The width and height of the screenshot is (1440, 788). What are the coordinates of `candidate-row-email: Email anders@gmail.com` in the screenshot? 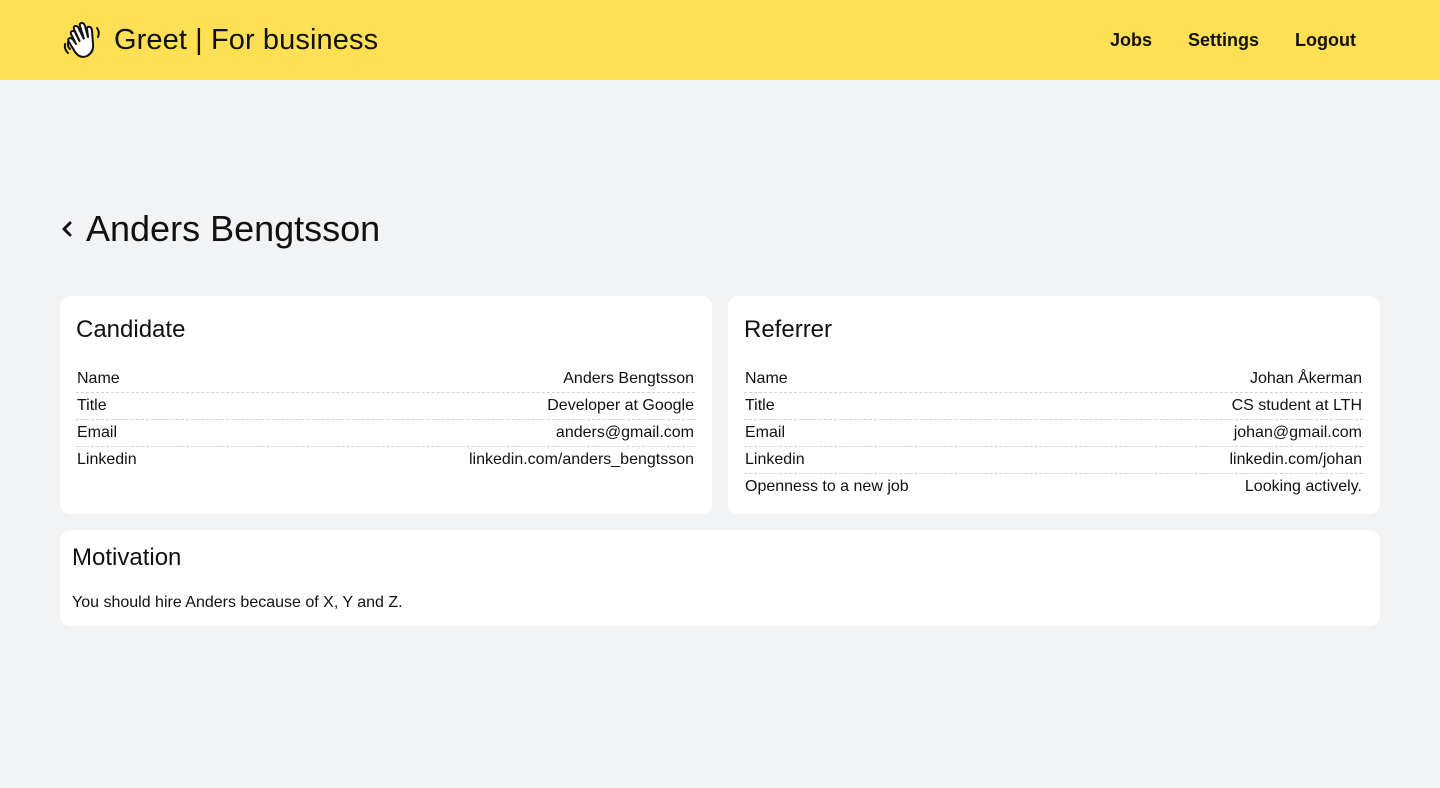 It's located at (385, 433).